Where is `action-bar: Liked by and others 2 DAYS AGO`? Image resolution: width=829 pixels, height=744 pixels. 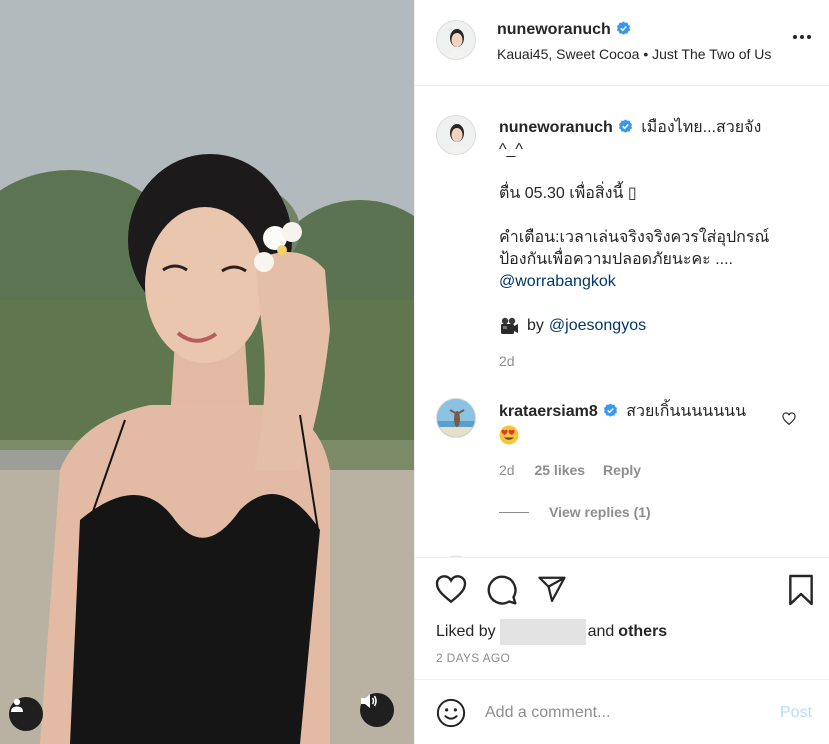
action-bar: Liked by and others 2 DAYS AGO is located at coordinates (622, 618).